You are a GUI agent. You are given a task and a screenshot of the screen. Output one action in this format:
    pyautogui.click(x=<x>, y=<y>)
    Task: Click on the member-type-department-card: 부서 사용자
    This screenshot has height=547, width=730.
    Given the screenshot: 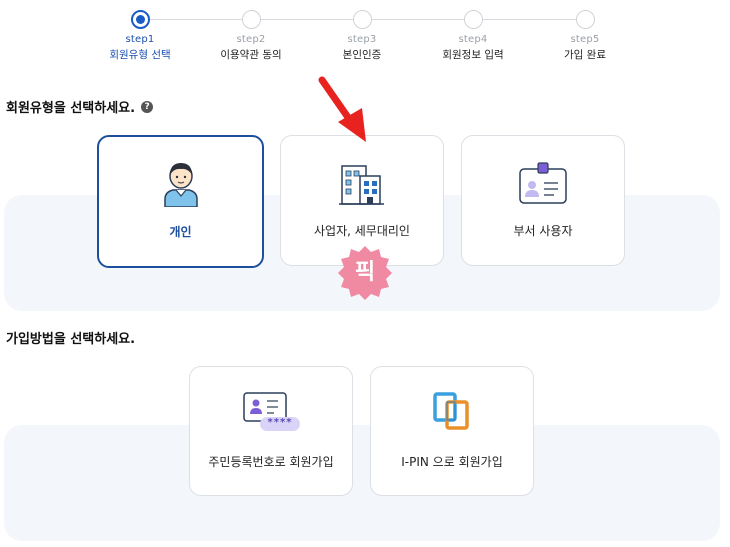 What is the action you would take?
    pyautogui.click(x=543, y=200)
    